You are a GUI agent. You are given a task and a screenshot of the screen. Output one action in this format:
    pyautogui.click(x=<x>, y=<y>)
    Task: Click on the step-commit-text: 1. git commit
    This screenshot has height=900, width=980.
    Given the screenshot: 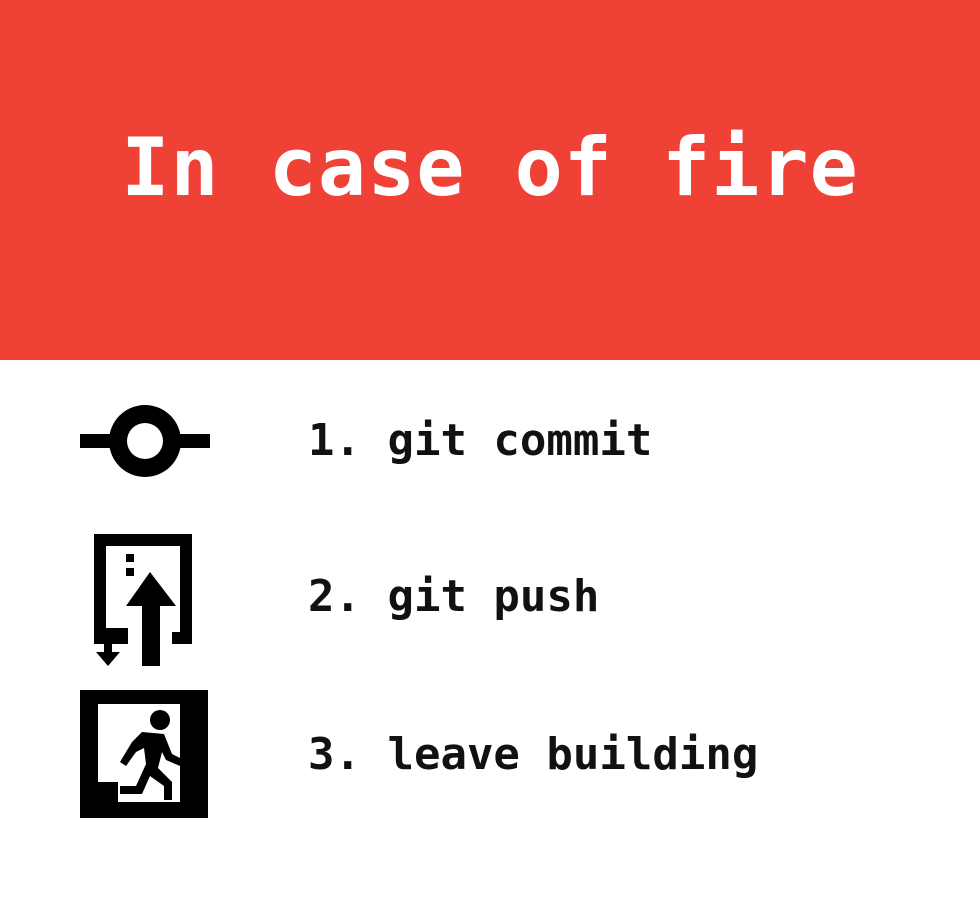 What is the action you would take?
    pyautogui.click(x=480, y=440)
    